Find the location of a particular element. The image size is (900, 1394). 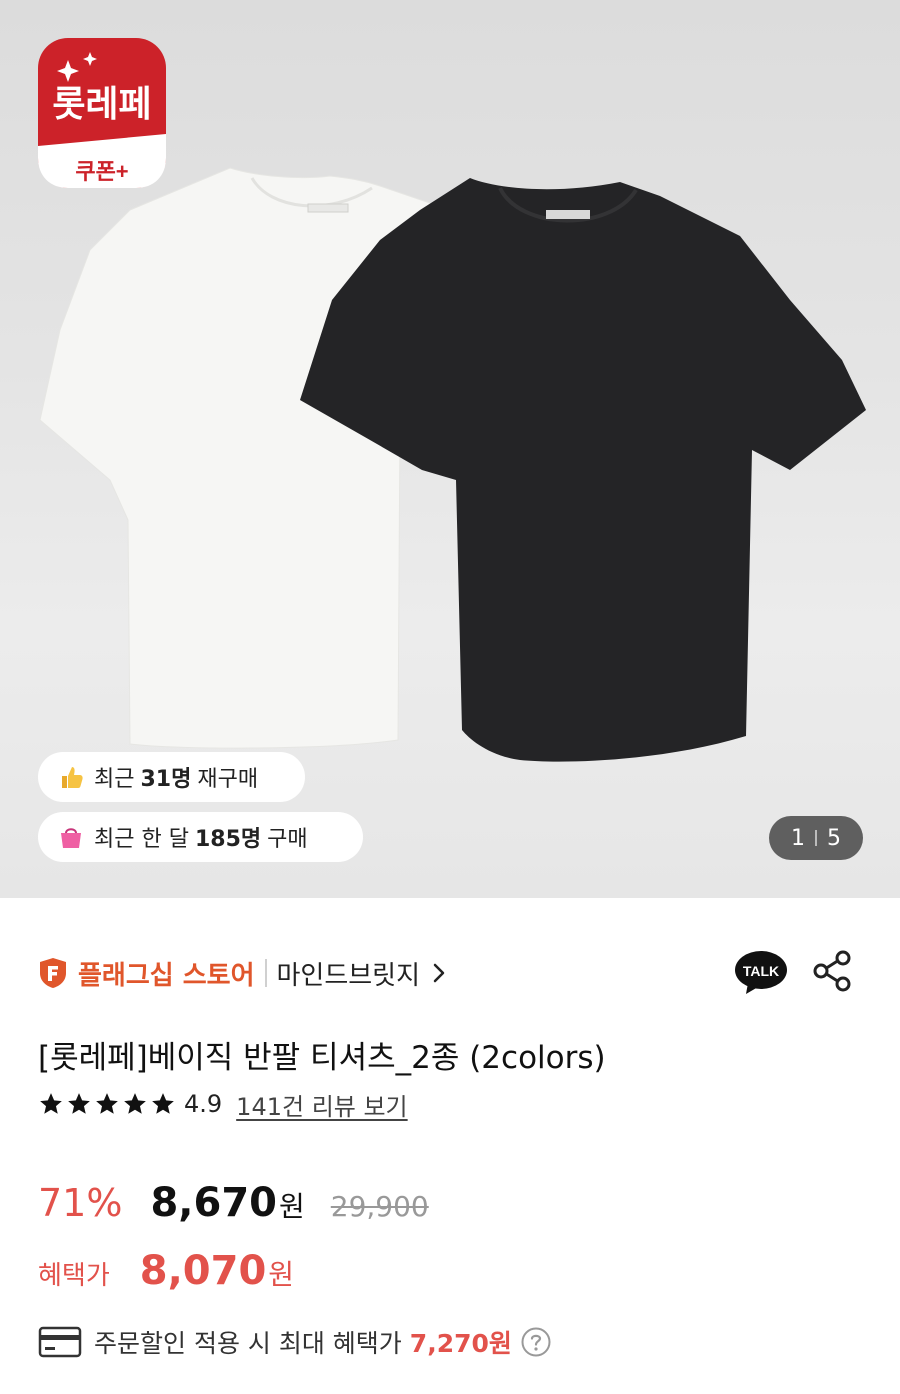

pager-separator is located at coordinates (816, 838).